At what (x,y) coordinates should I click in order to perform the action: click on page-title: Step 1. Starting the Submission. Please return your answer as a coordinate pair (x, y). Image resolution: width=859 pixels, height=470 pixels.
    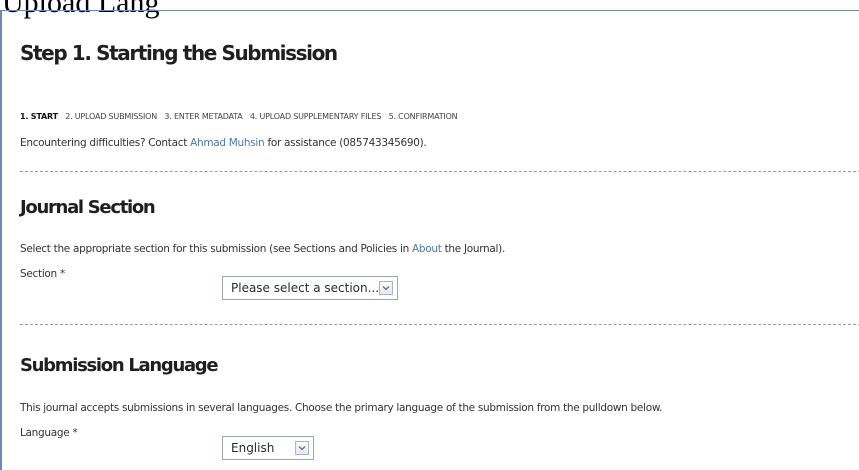
    Looking at the image, I should click on (179, 53).